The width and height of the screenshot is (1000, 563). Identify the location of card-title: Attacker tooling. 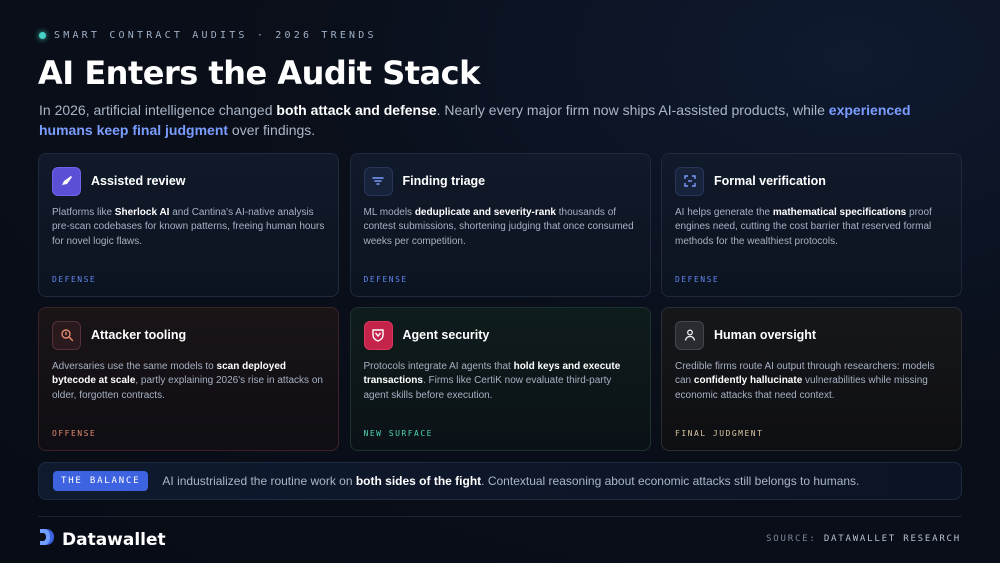
(139, 335).